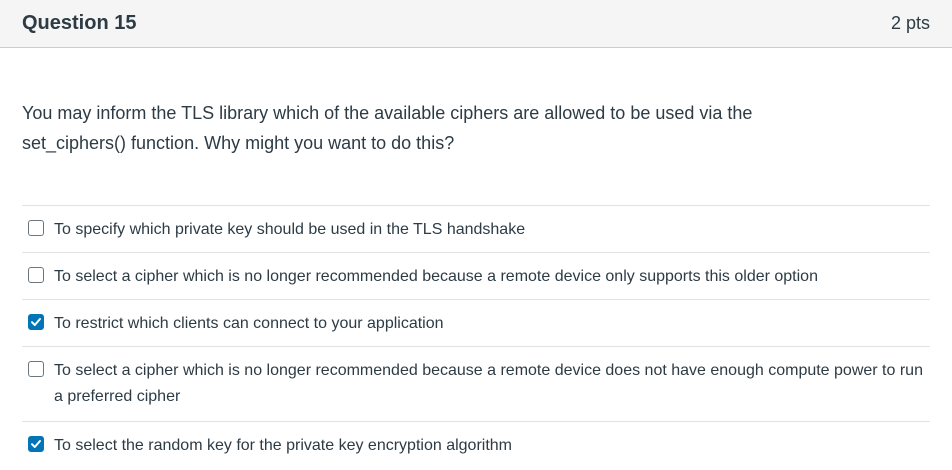 This screenshot has width=952, height=470. I want to click on question-header: Question 15 2 pts, so click(476, 24).